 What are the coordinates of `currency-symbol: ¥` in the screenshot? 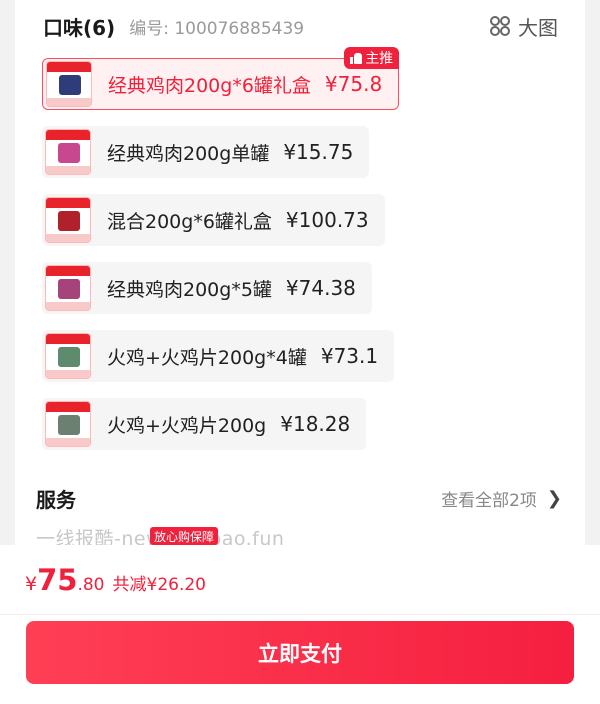 It's located at (31, 584).